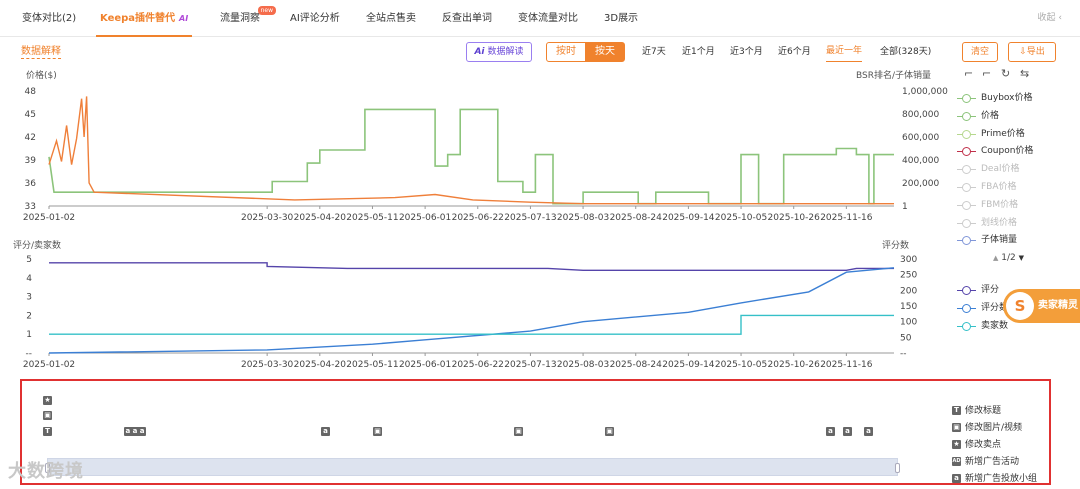  Describe the element at coordinates (995, 326) in the screenshot. I see `legend-label: 卖家数` at that location.